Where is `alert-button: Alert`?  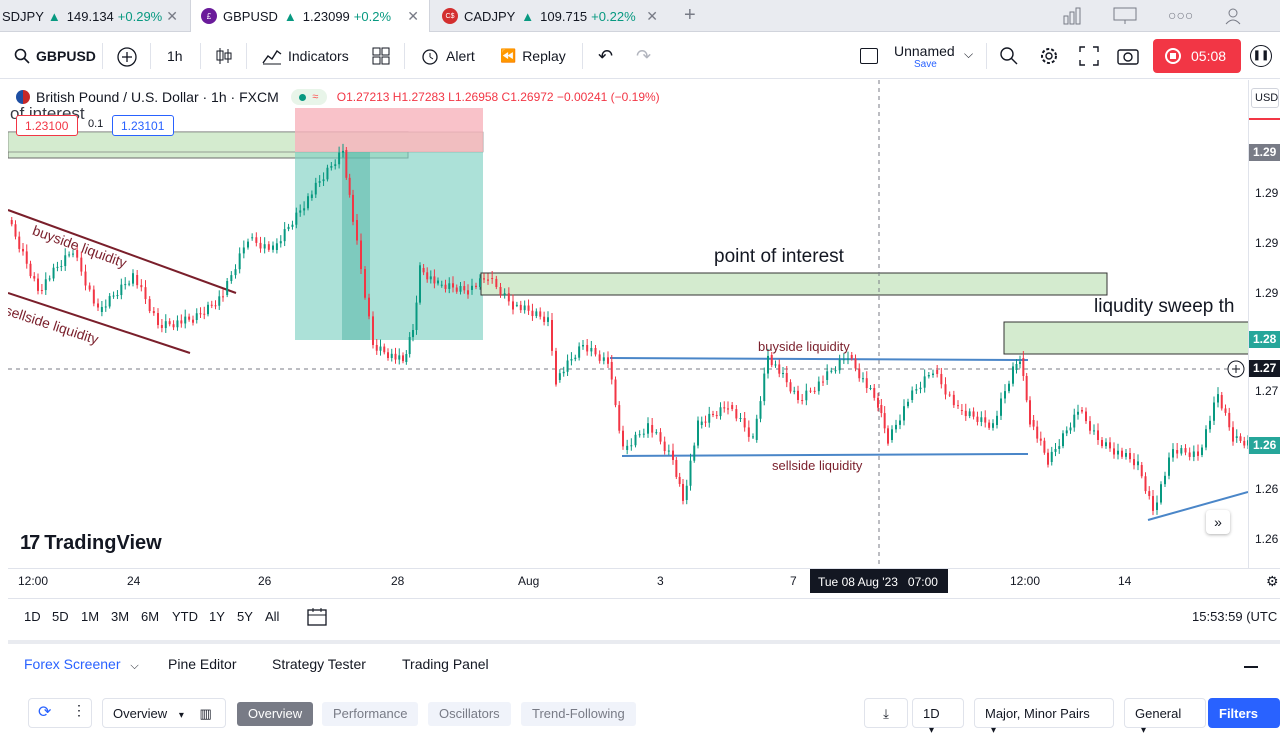
alert-button: Alert is located at coordinates (447, 56).